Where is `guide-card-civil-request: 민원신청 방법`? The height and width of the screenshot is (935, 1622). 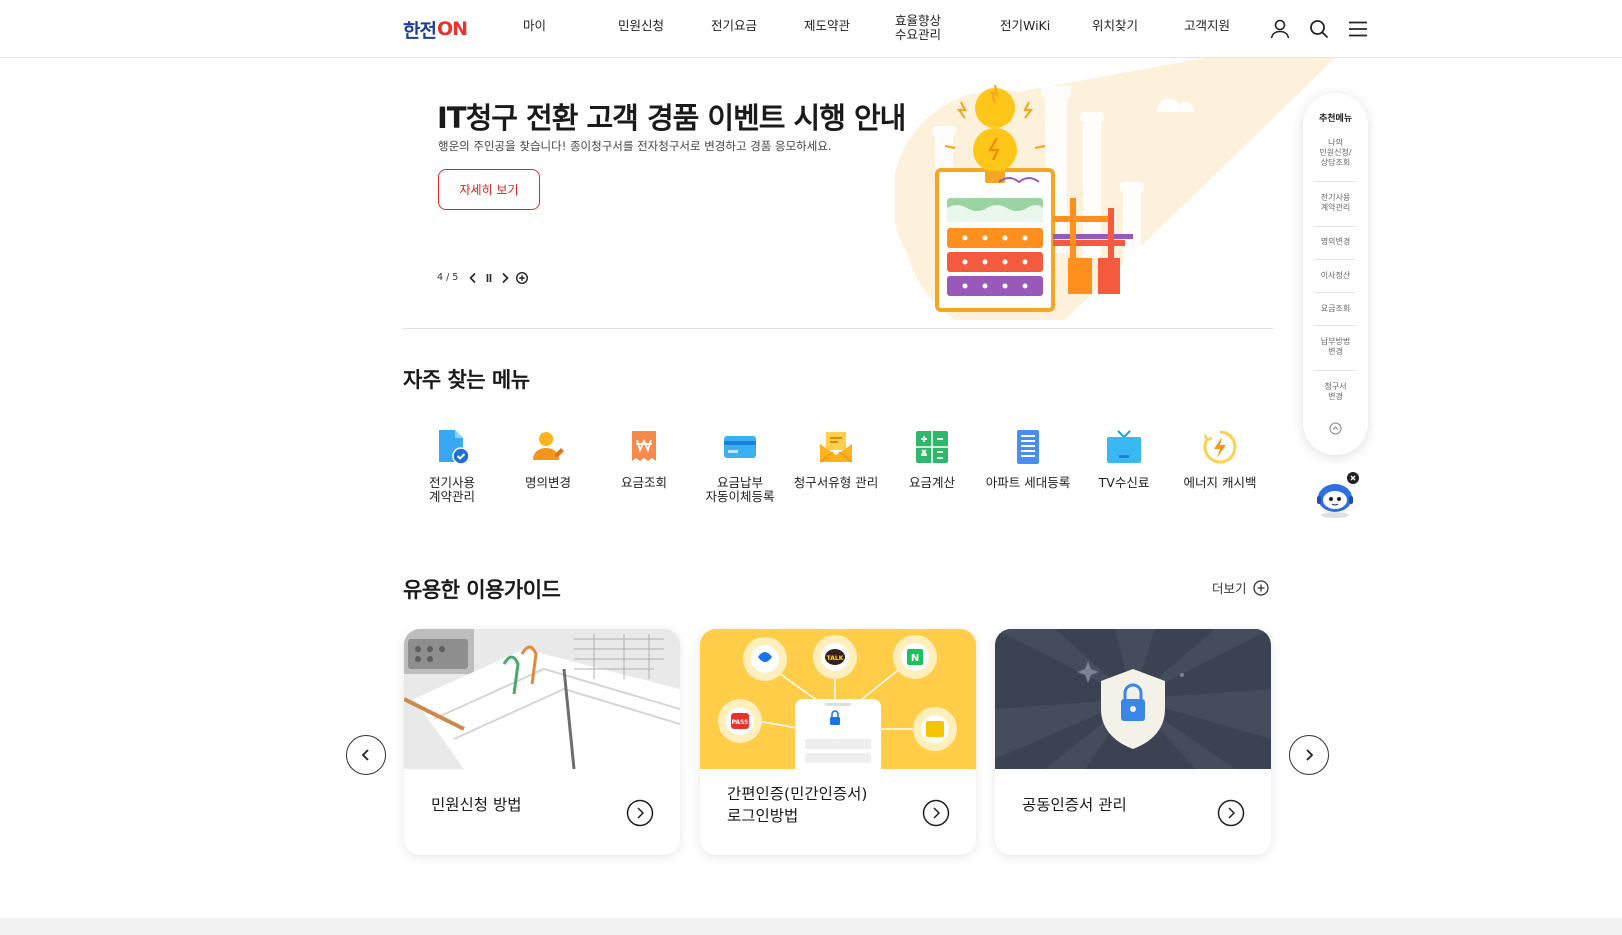 guide-card-civil-request: 민원신청 방법 is located at coordinates (542, 742).